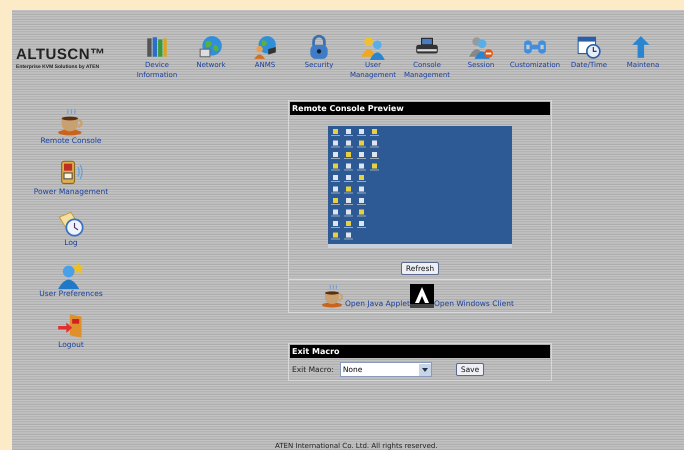 This screenshot has width=684, height=450. I want to click on globe-user-icon, so click(265, 47).